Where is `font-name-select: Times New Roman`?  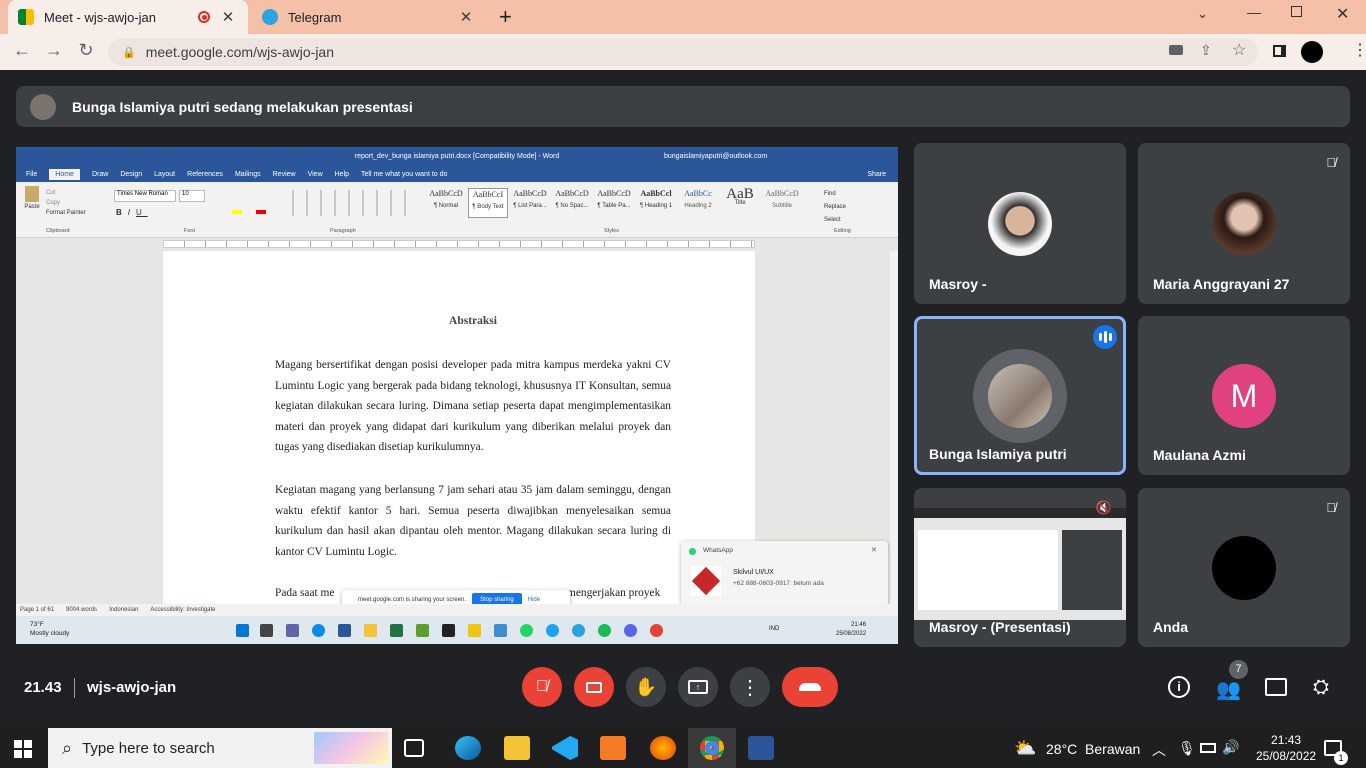
font-name-select: Times New Roman is located at coordinates (145, 196).